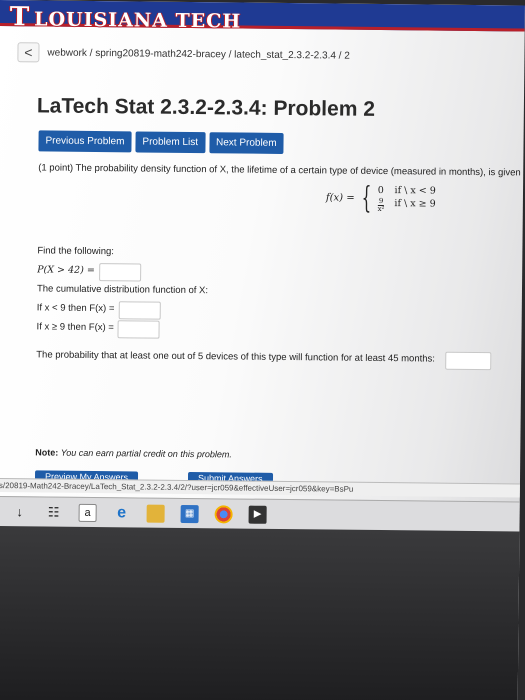 The width and height of the screenshot is (525, 700). I want to click on question-2-label: If x < 9 then F(x) =, so click(75, 308).